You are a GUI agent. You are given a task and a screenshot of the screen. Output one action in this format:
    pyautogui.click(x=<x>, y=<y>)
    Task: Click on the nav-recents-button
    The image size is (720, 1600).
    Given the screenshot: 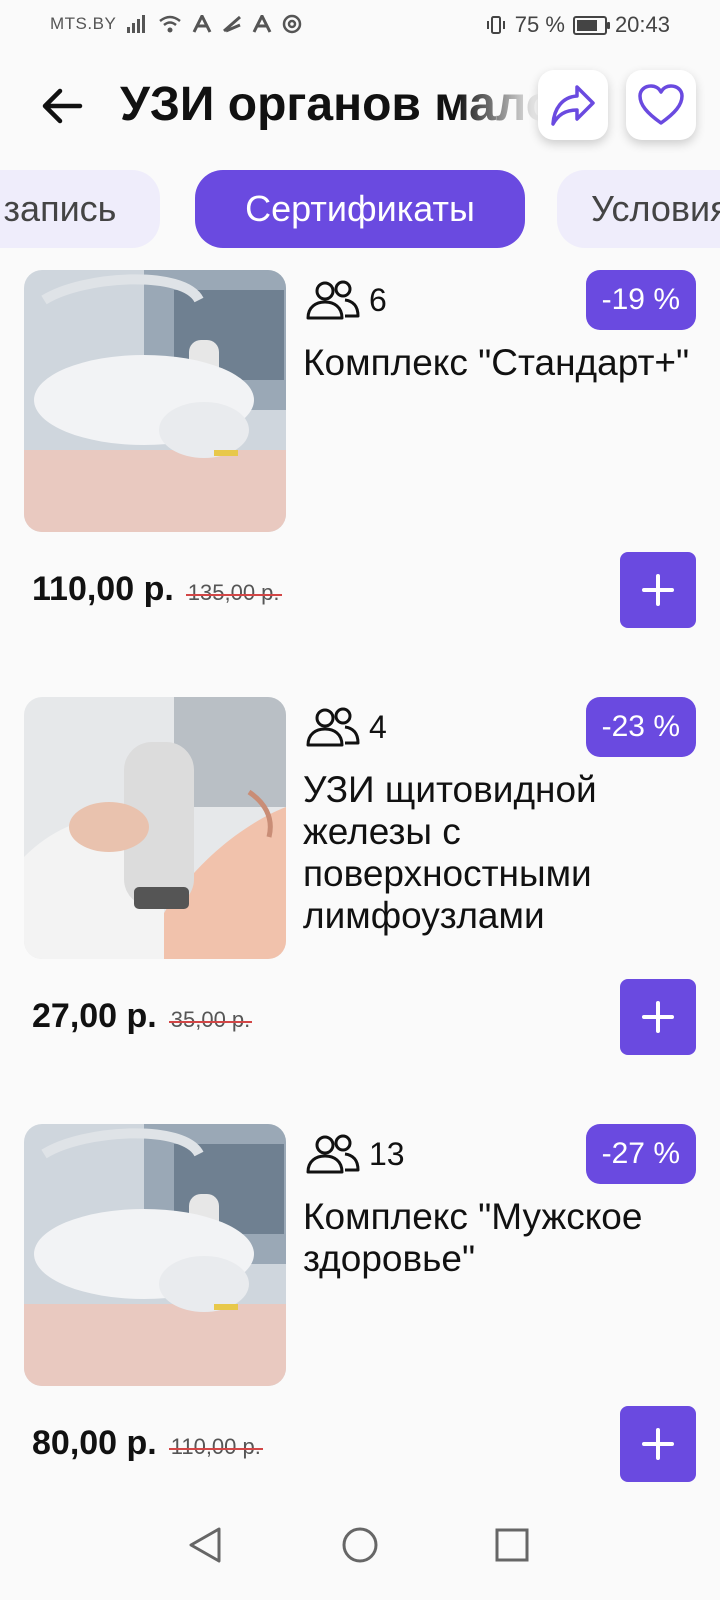 What is the action you would take?
    pyautogui.click(x=512, y=1545)
    